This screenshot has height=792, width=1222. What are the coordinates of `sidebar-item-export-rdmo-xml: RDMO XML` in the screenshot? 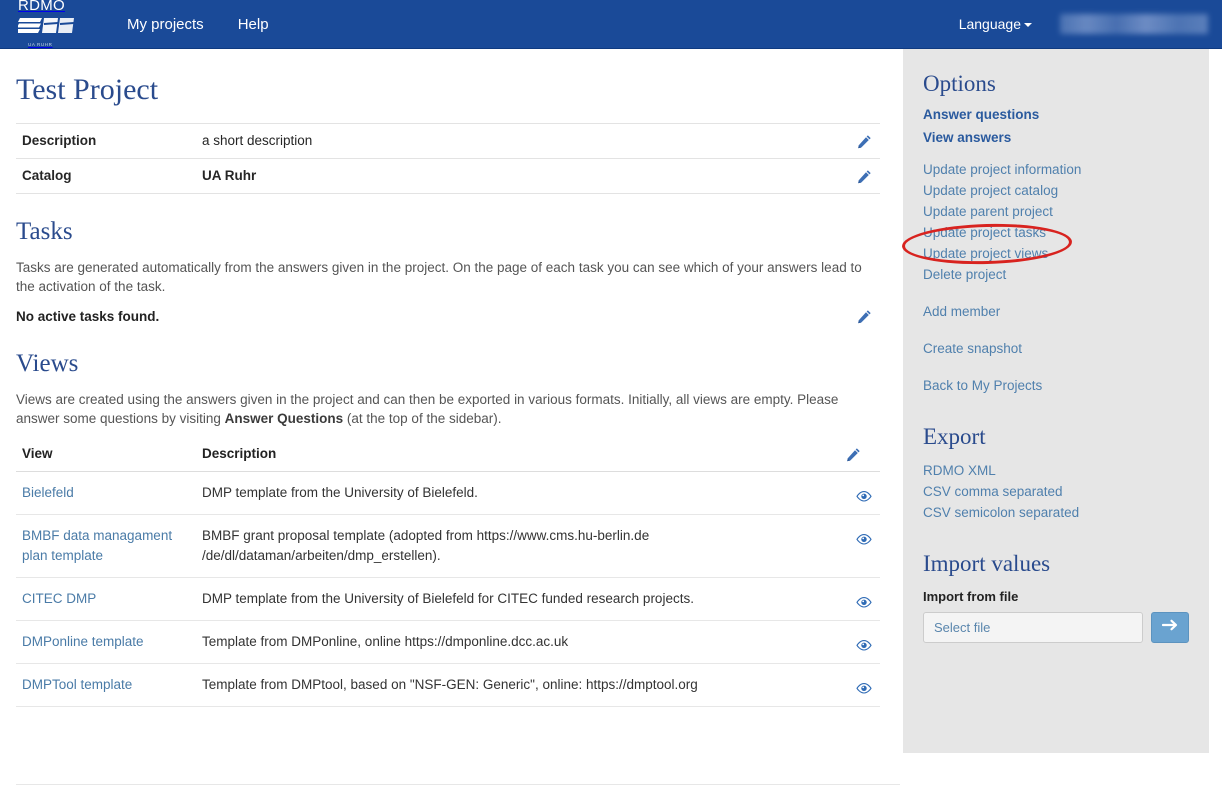 It's located at (1056, 470).